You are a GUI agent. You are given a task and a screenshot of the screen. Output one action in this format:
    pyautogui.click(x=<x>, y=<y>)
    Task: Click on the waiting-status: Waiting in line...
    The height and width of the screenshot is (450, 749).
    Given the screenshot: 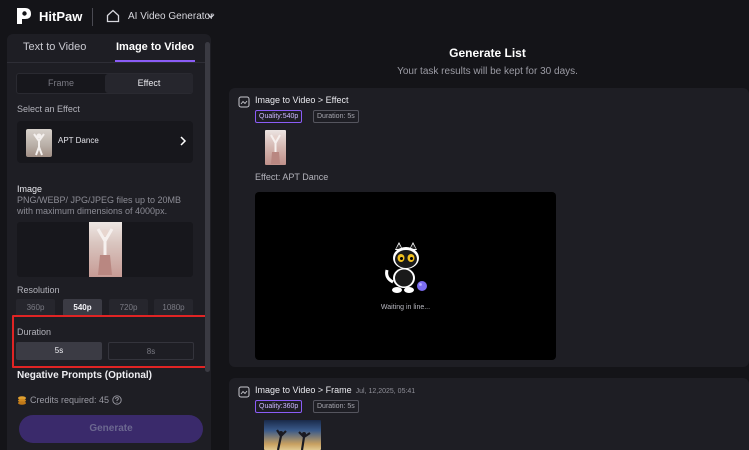 What is the action you would take?
    pyautogui.click(x=405, y=307)
    